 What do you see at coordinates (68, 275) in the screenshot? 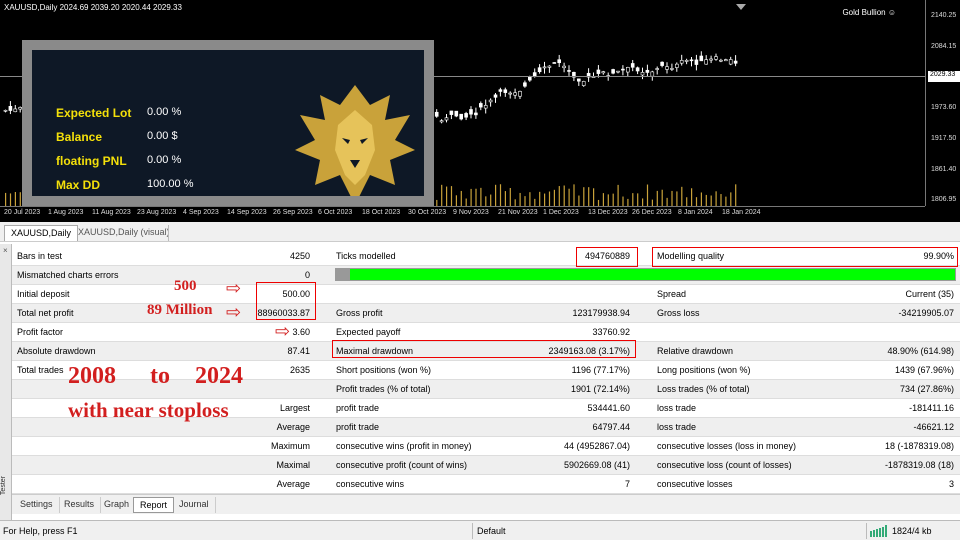
I see `mismatch-label: Mismatched charts errors` at bounding box center [68, 275].